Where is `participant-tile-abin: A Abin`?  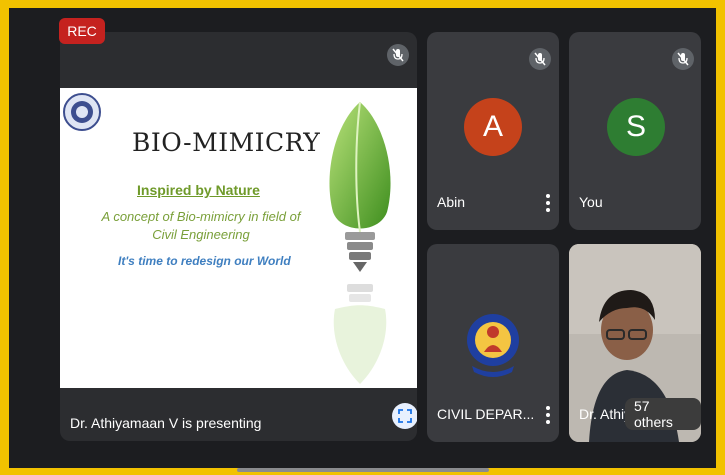 participant-tile-abin: A Abin is located at coordinates (493, 131).